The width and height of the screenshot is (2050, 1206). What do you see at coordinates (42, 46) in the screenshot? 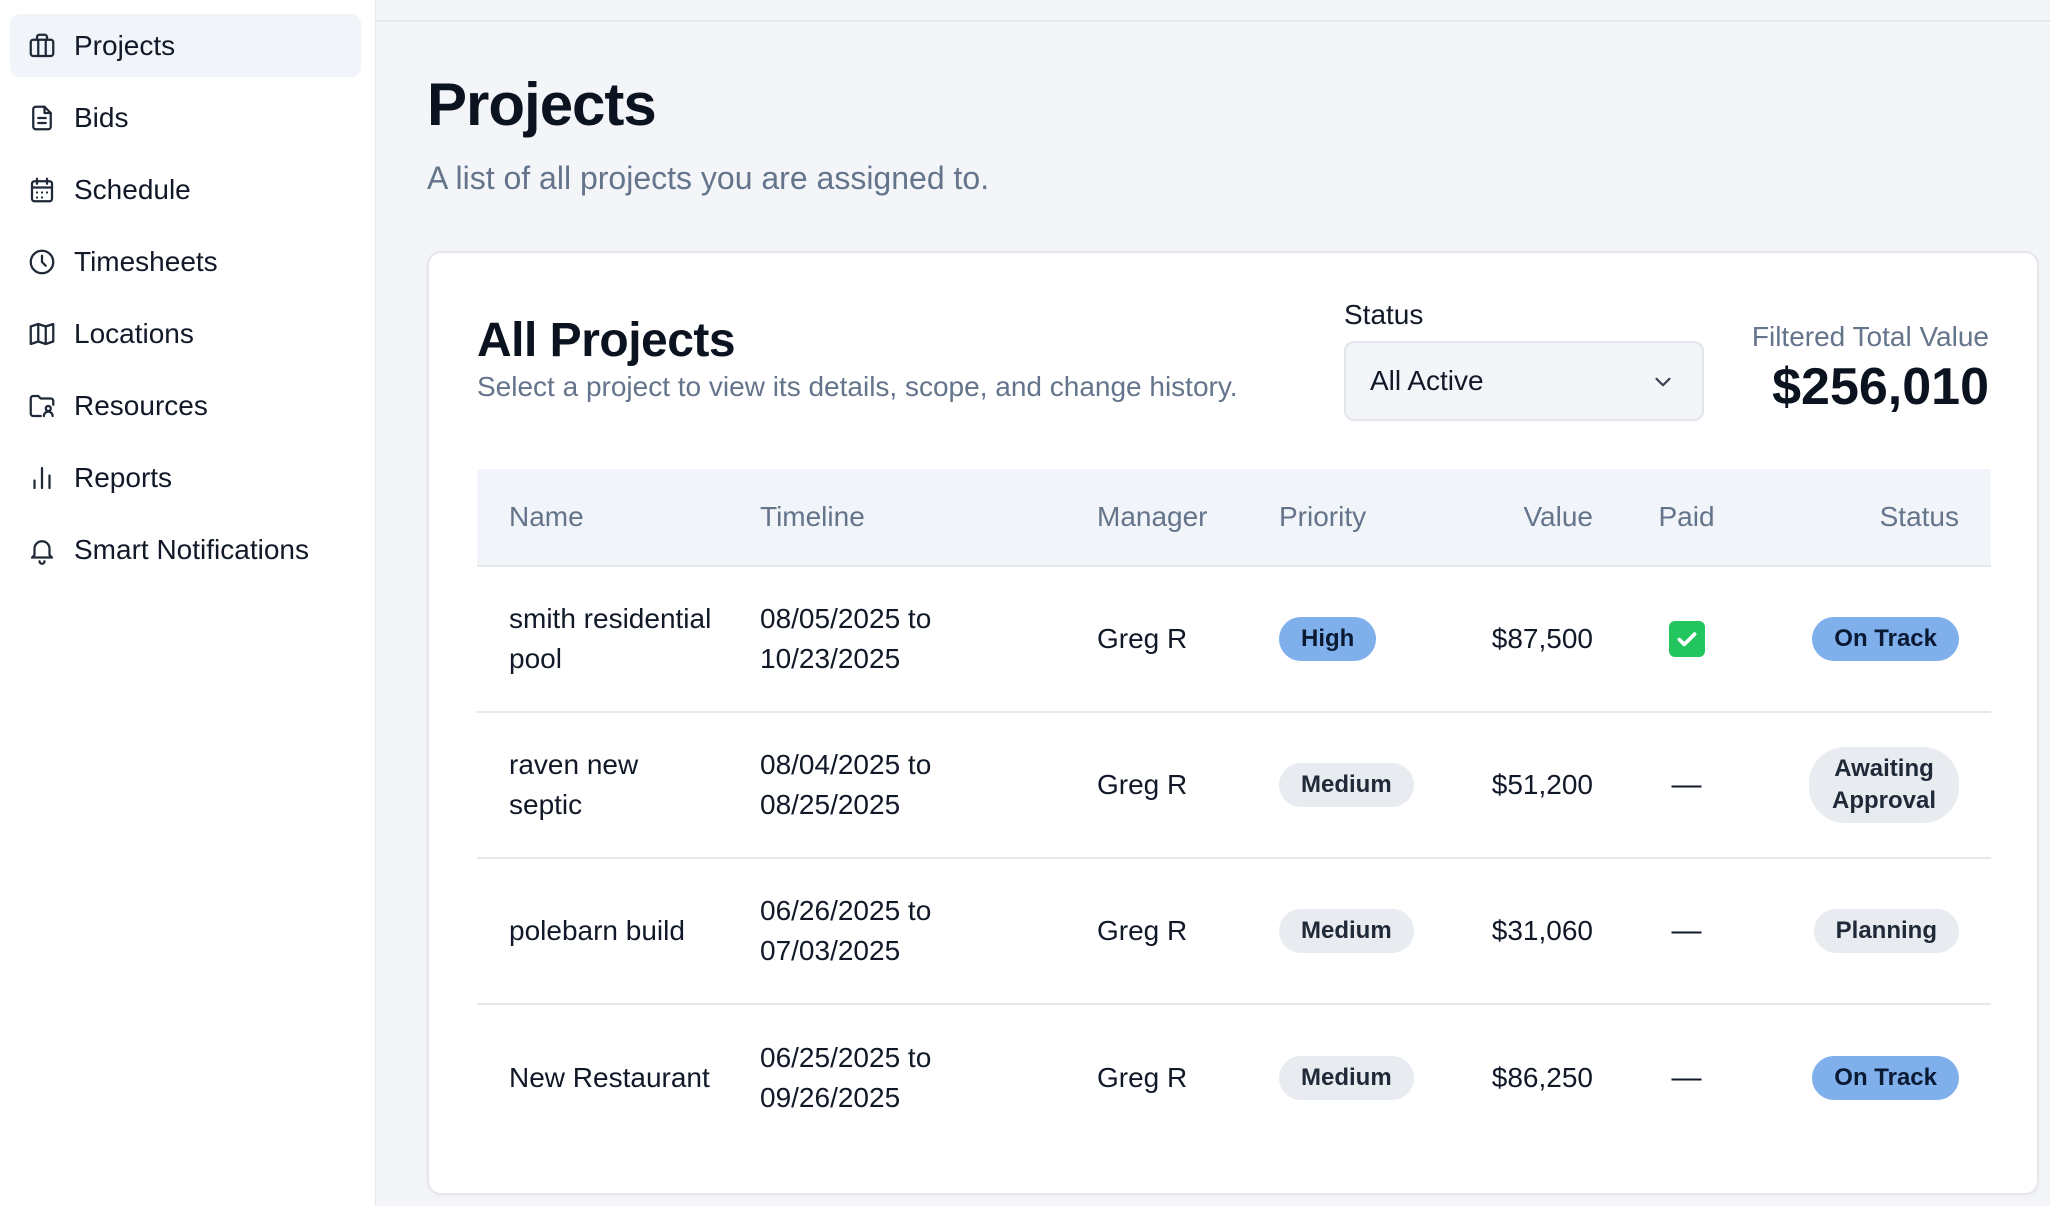
I see `briefcase-icon` at bounding box center [42, 46].